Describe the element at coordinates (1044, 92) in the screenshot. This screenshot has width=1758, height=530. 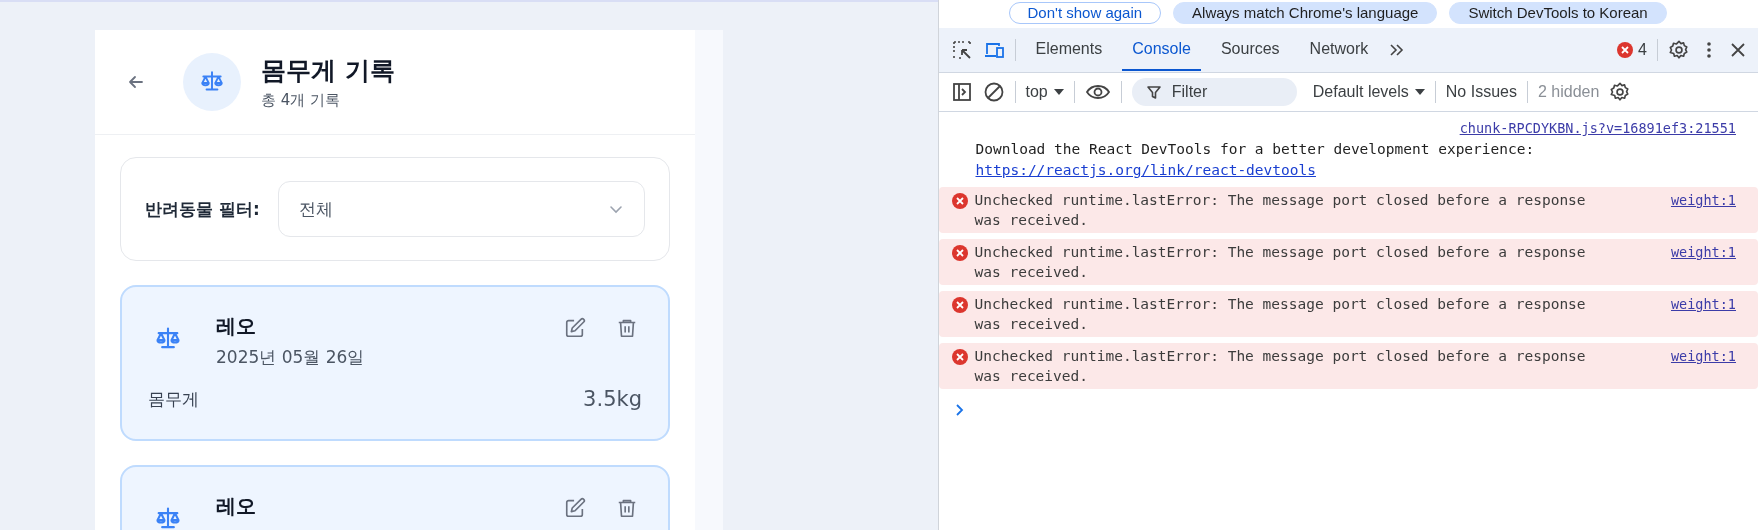
I see `context-dropdown: top` at that location.